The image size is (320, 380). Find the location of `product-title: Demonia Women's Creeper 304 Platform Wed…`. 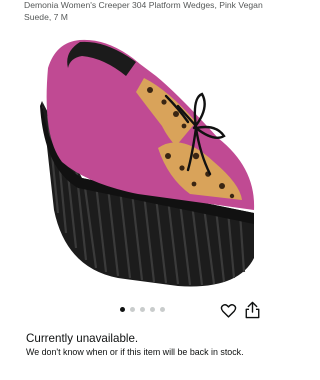

product-title: Demonia Women's Creeper 304 Platform Wed… is located at coordinates (143, 11).